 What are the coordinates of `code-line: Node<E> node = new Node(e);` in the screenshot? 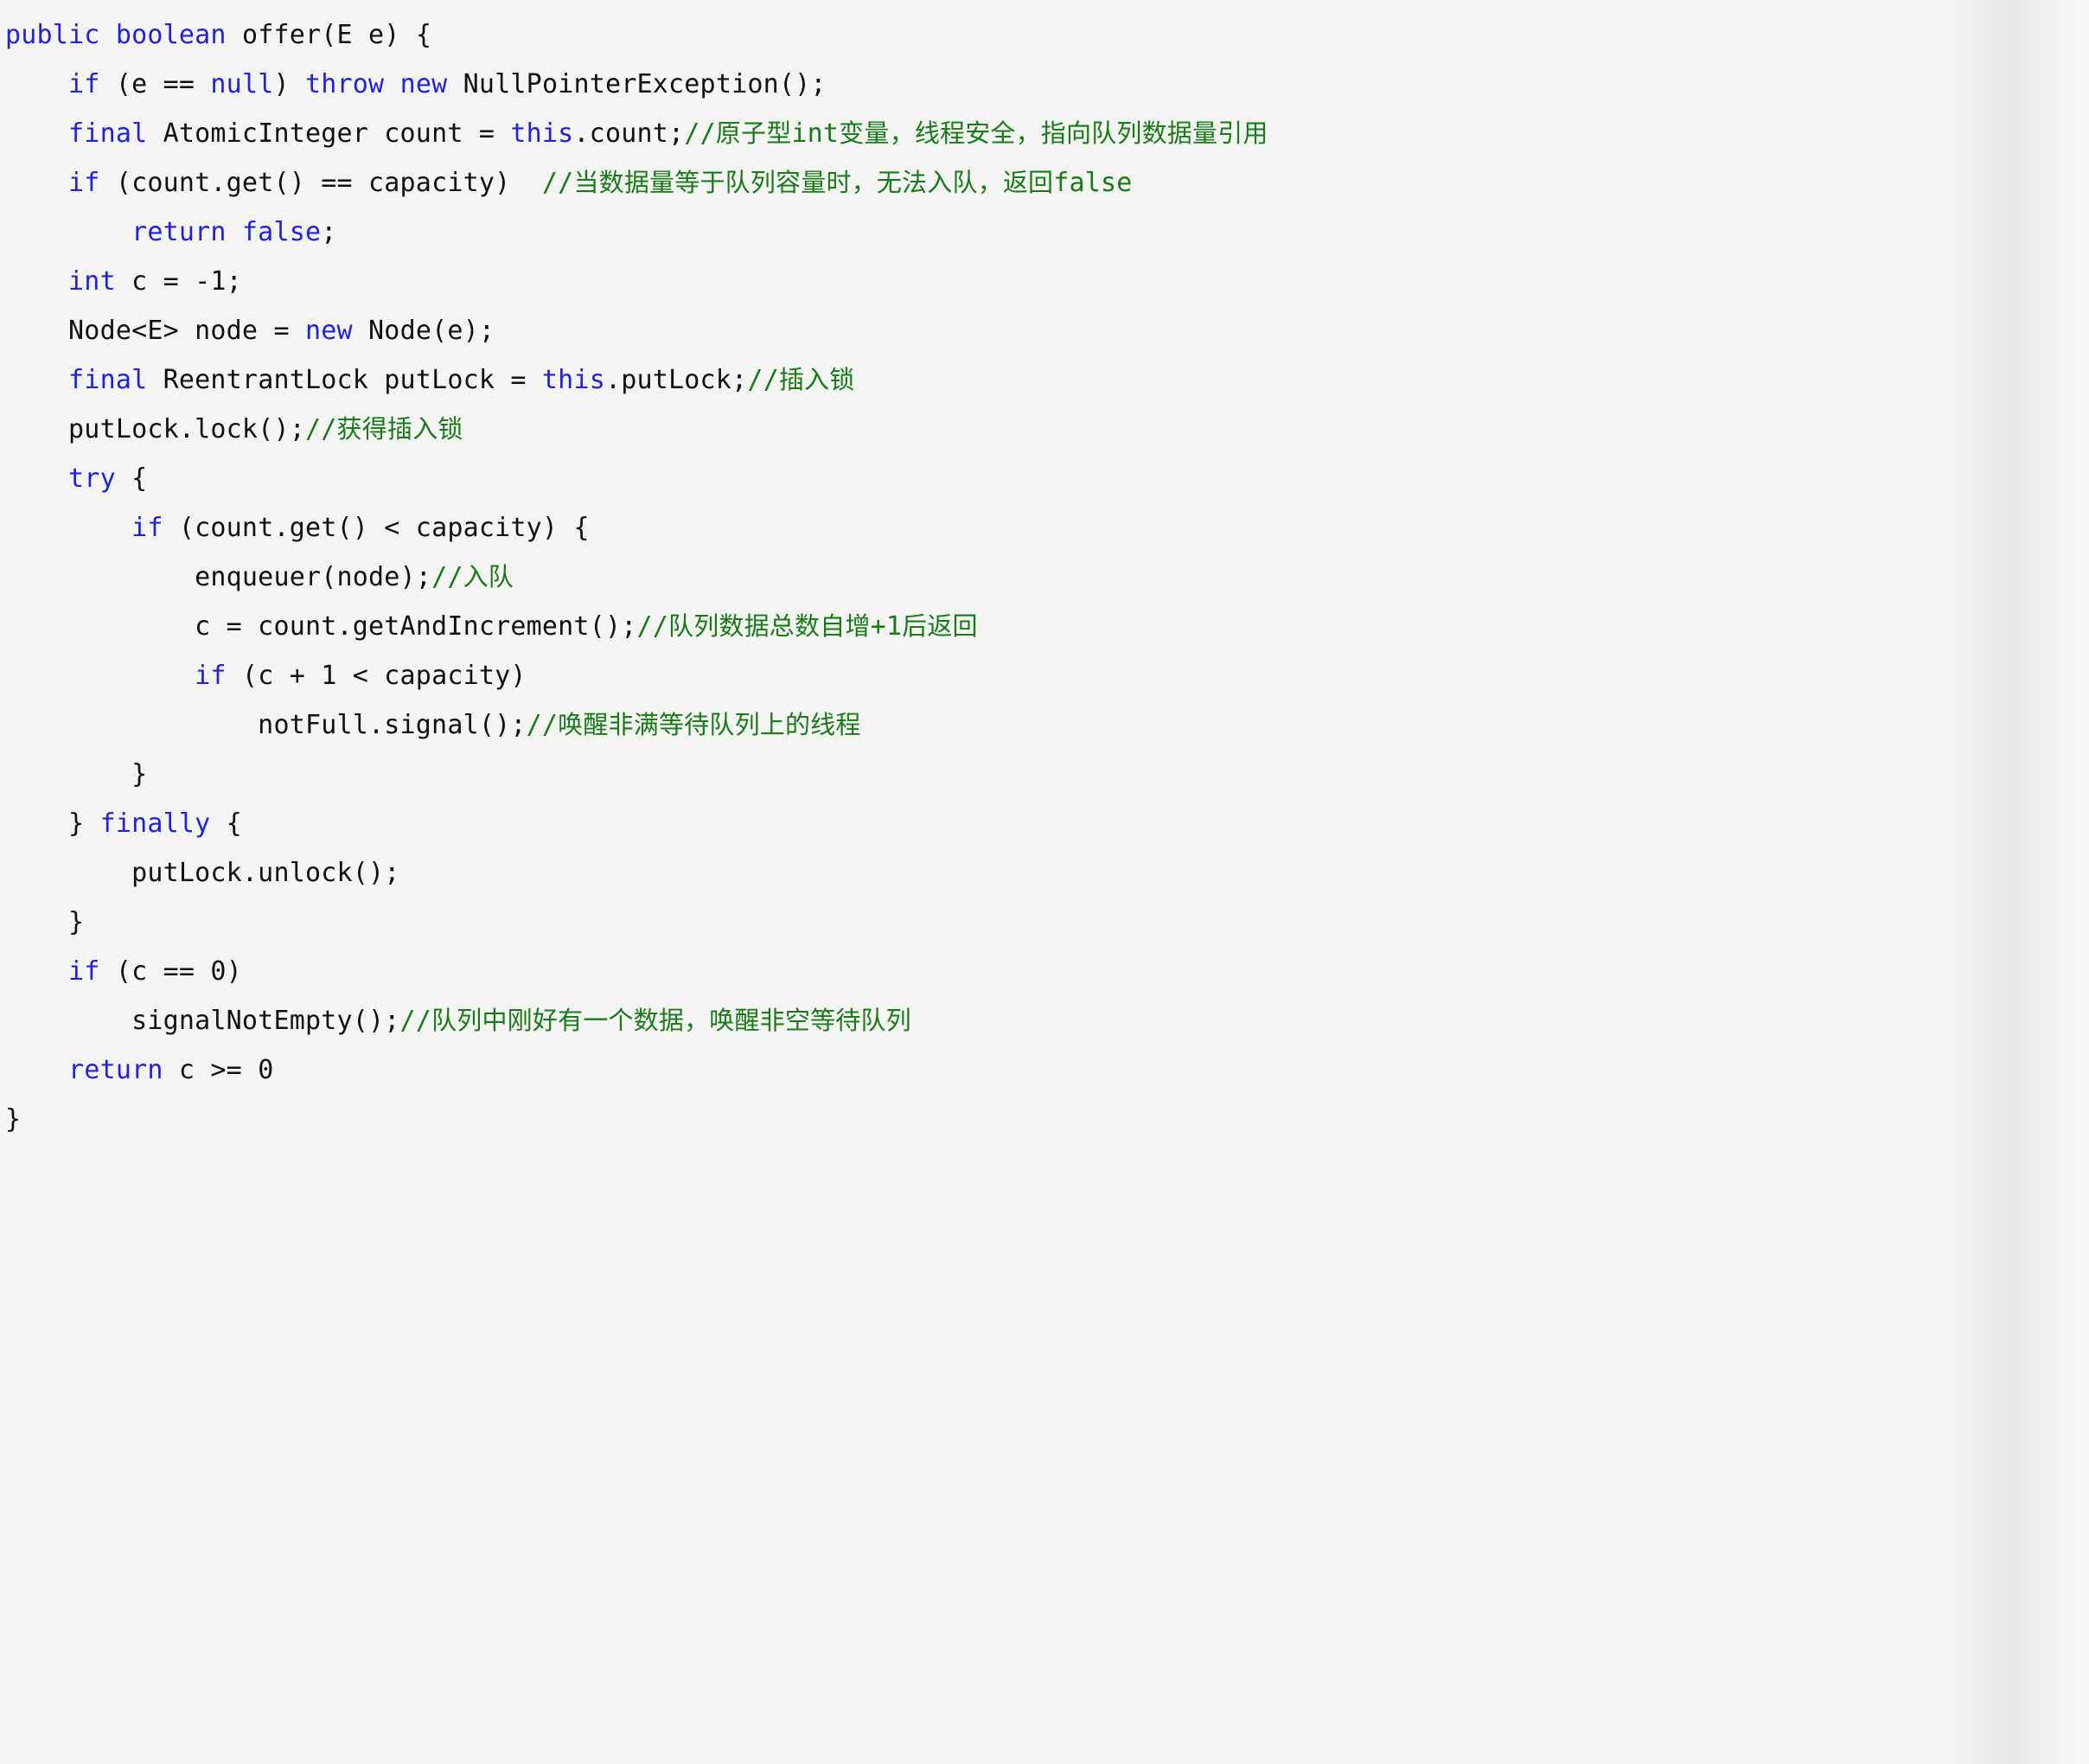 It's located at (1044, 330).